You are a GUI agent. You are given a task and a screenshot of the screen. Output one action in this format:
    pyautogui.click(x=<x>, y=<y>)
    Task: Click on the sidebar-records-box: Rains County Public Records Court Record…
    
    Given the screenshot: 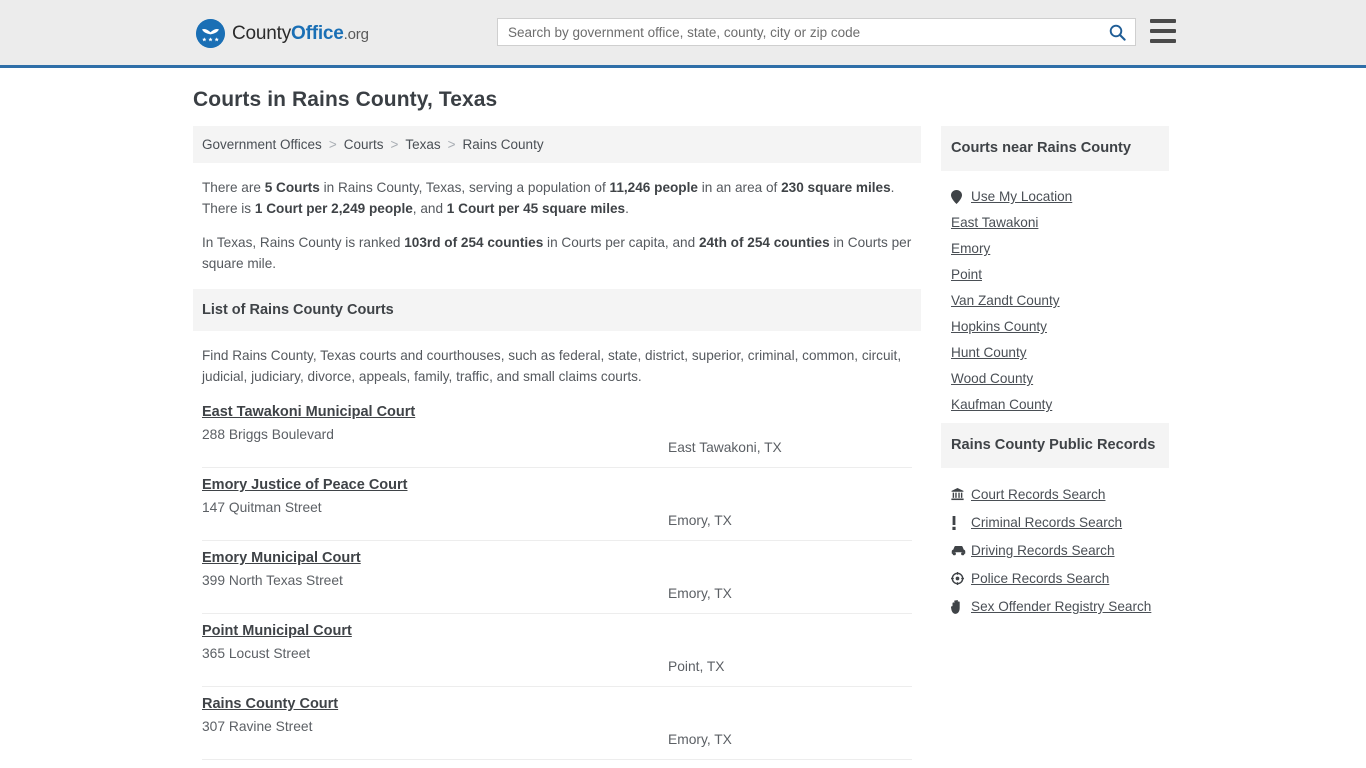 What is the action you would take?
    pyautogui.click(x=1055, y=524)
    